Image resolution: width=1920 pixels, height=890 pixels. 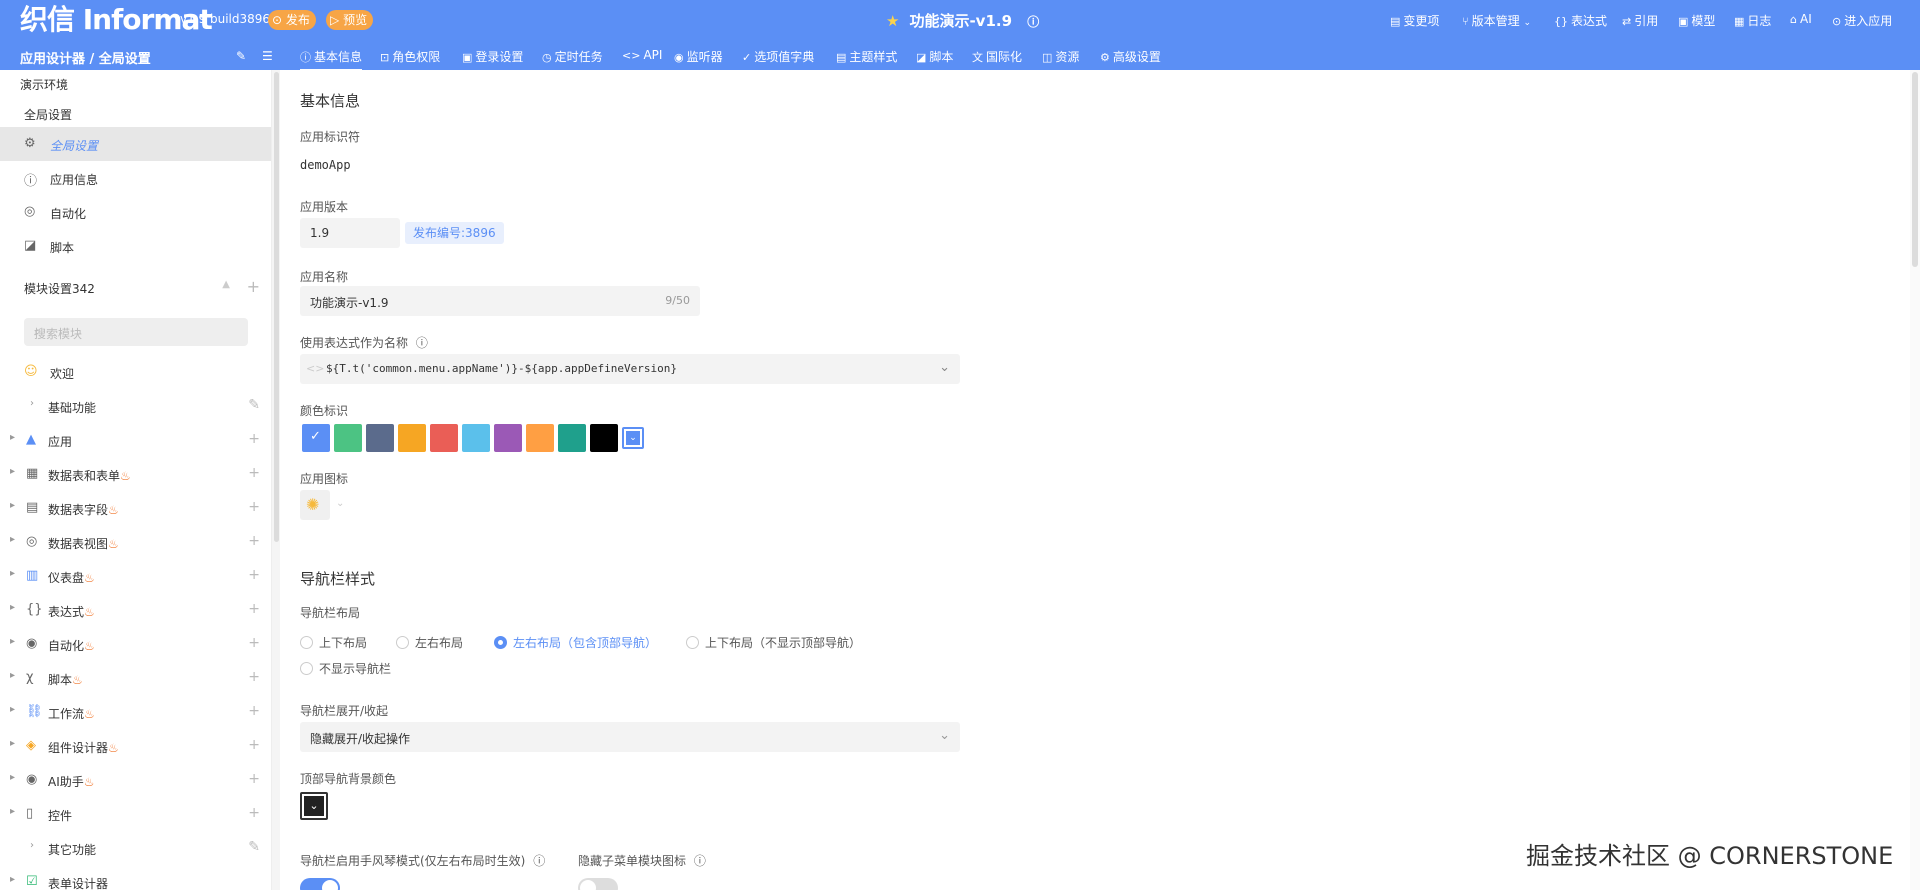 What do you see at coordinates (598, 884) in the screenshot?
I see `hide-submenu-icon-toggle` at bounding box center [598, 884].